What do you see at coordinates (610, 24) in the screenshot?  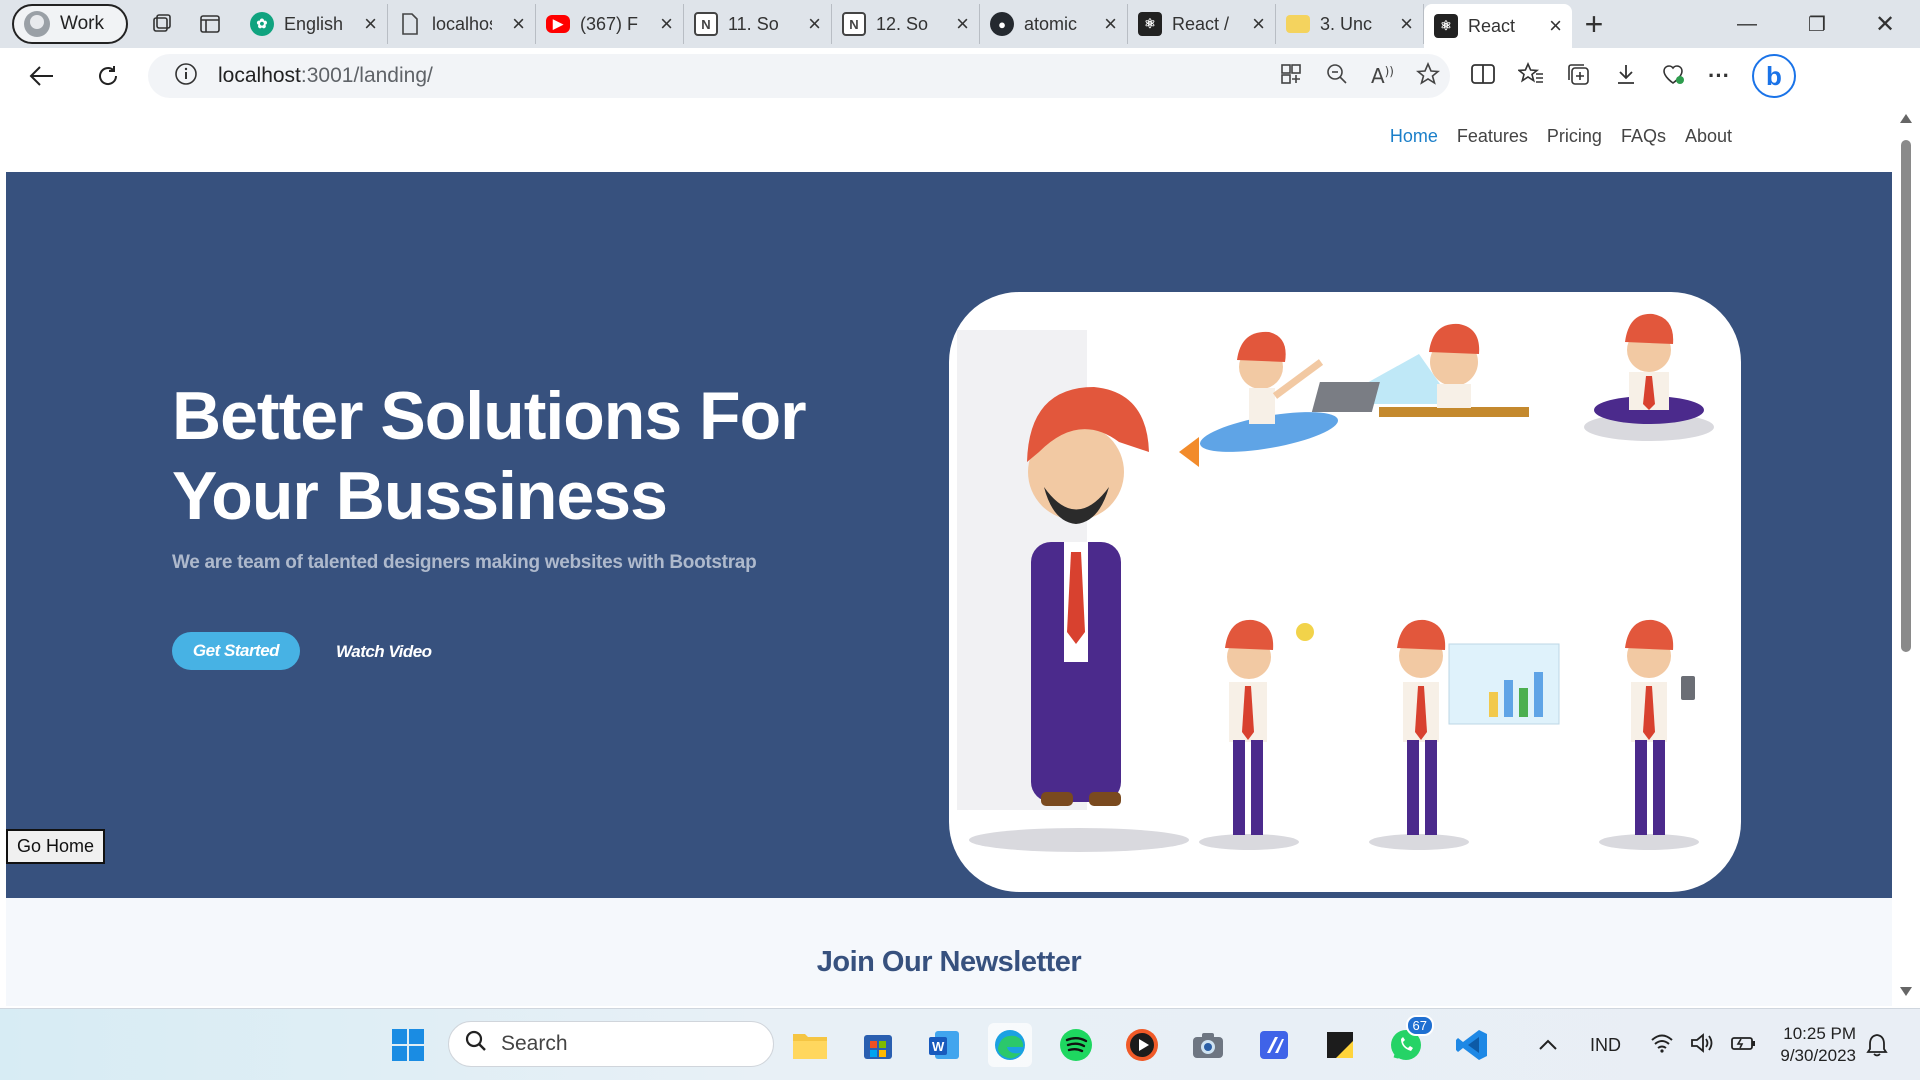 I see `browser-tab: ▶ (367) F ×` at bounding box center [610, 24].